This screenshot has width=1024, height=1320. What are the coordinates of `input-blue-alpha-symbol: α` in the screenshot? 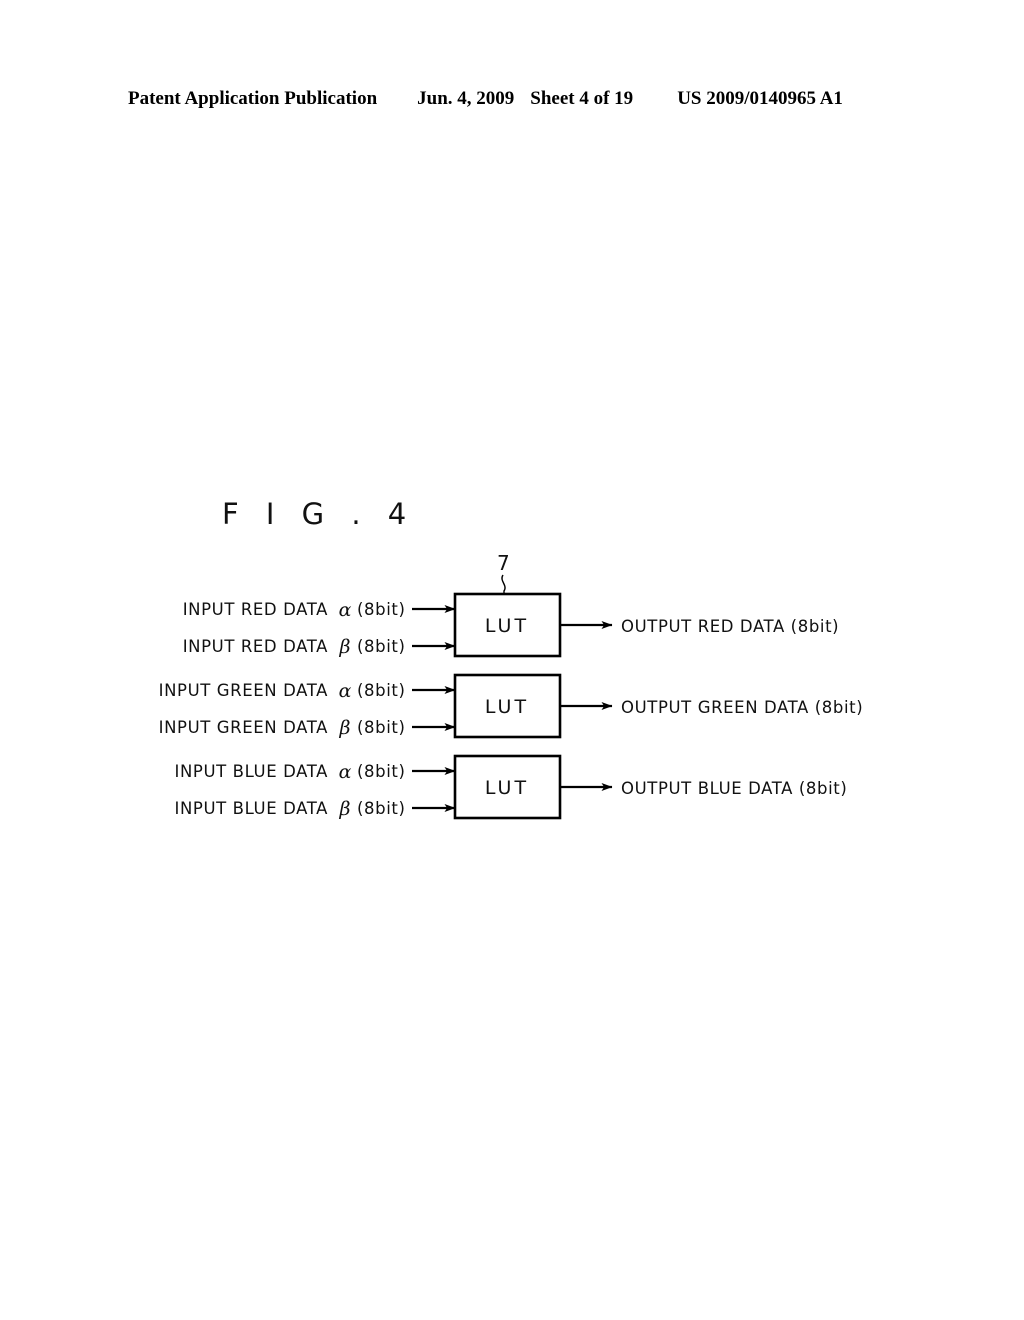 It's located at (345, 772).